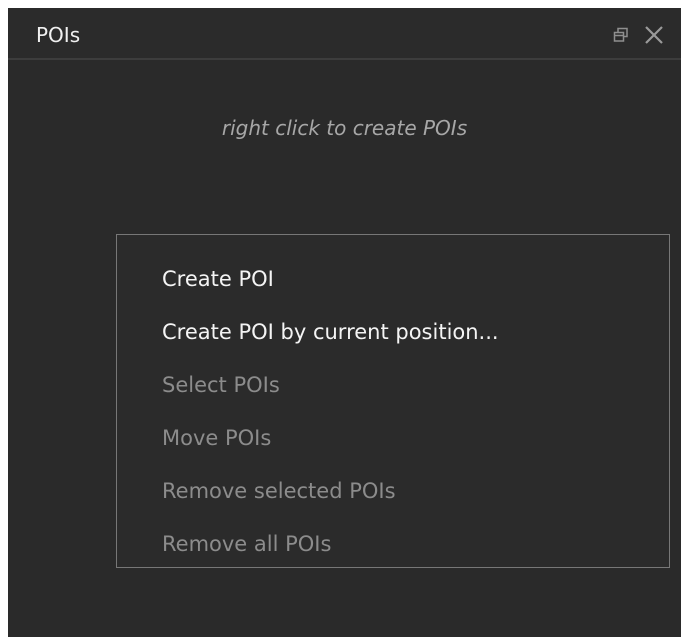 The width and height of the screenshot is (681, 637). What do you see at coordinates (246, 544) in the screenshot?
I see `menu-item-remove-all-pois: Remove all POIs` at bounding box center [246, 544].